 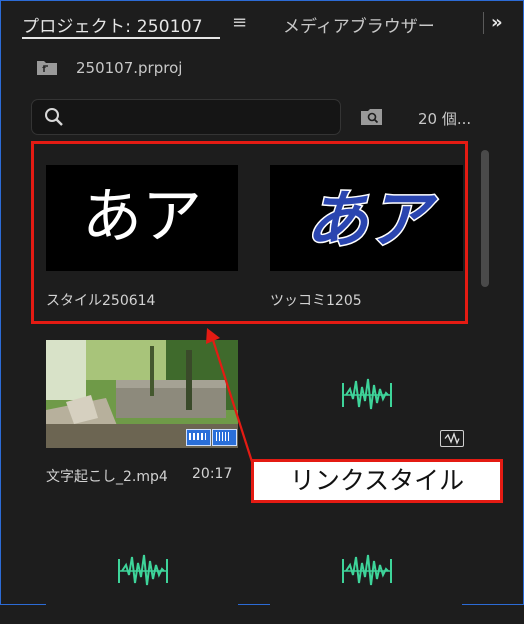 What do you see at coordinates (377, 481) in the screenshot?
I see `annotation-callout: リンクスタイル` at bounding box center [377, 481].